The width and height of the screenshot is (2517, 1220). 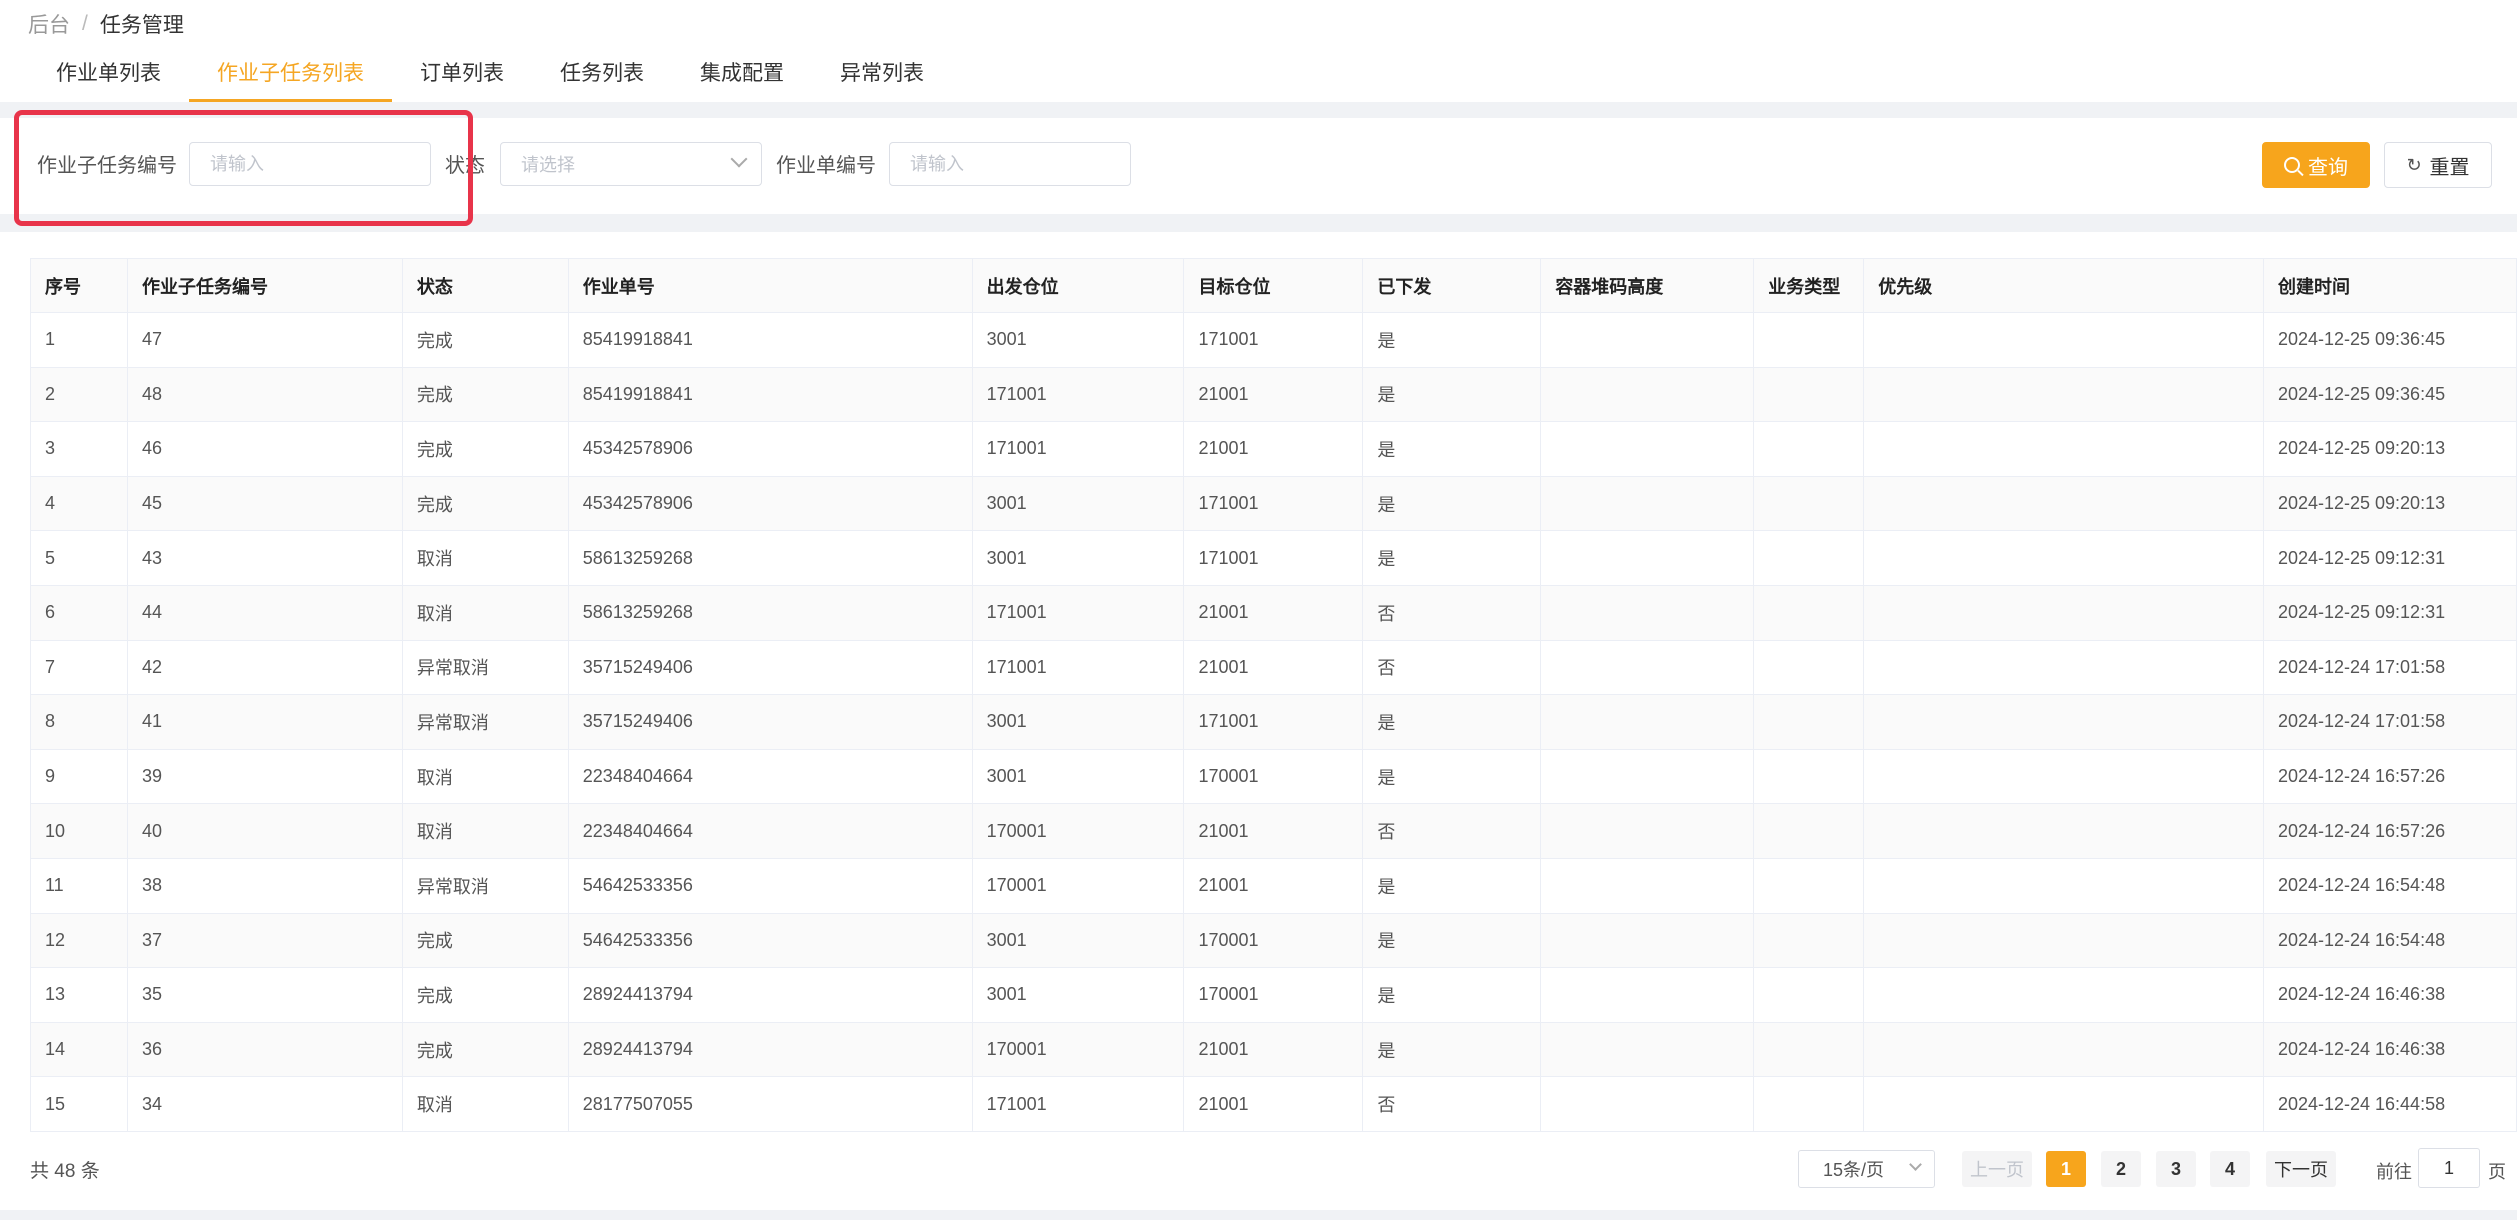 I want to click on next-page-button: 下一页, so click(x=2301, y=1169).